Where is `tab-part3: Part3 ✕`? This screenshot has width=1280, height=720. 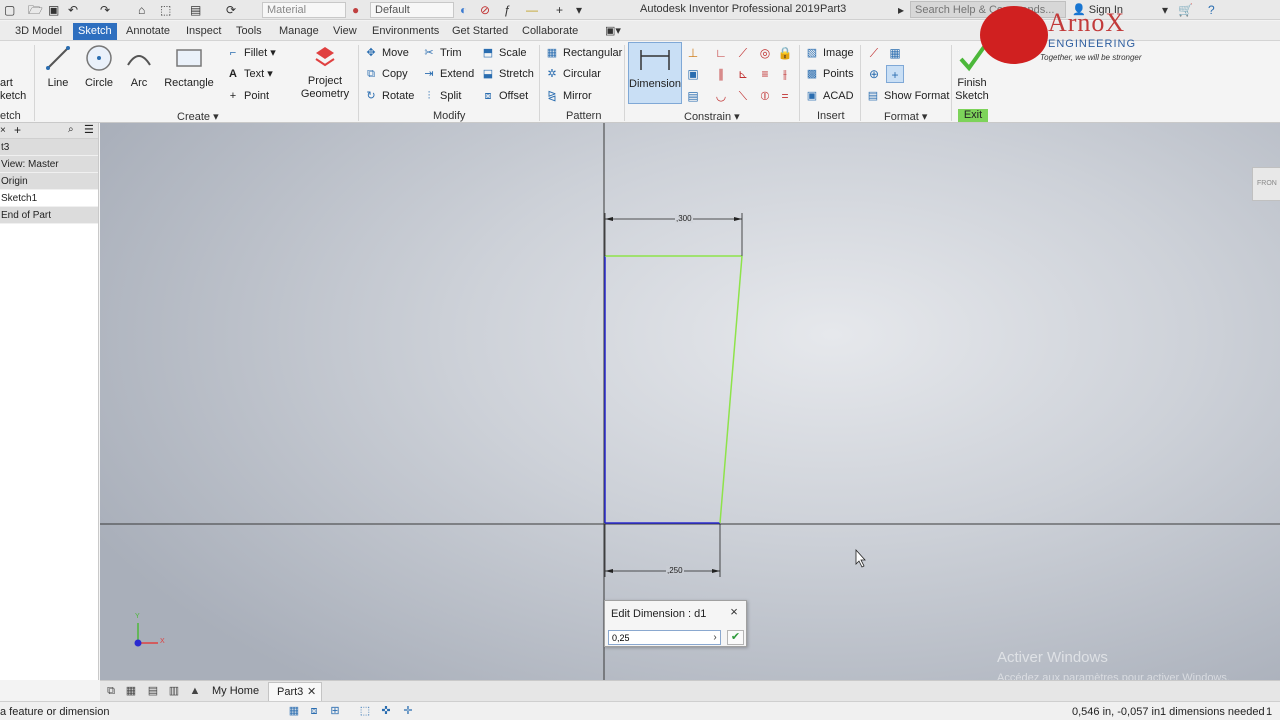 tab-part3: Part3 ✕ is located at coordinates (295, 691).